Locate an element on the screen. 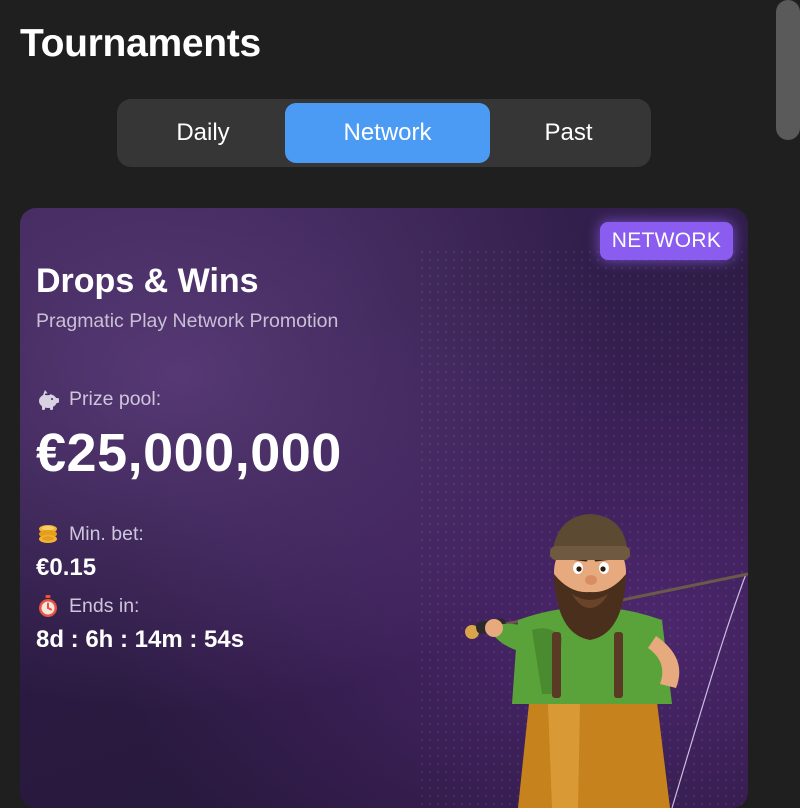 The height and width of the screenshot is (808, 800). min-bet-label-row: Min. bet: is located at coordinates (90, 534).